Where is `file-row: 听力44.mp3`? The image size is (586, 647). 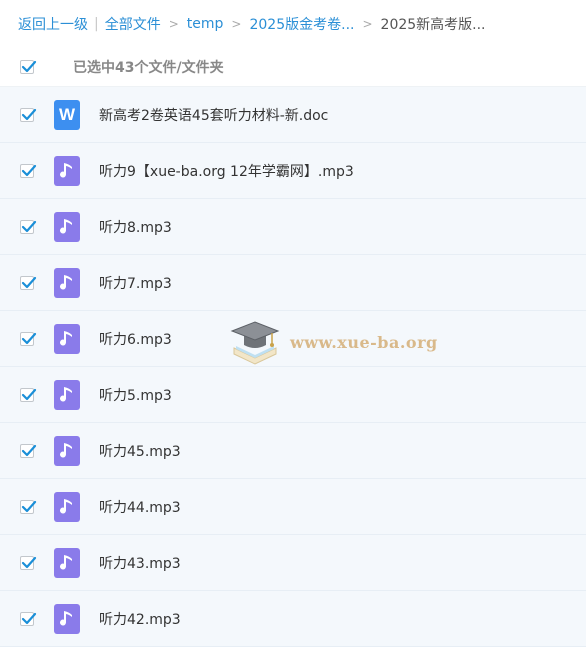 file-row: 听力44.mp3 is located at coordinates (293, 507).